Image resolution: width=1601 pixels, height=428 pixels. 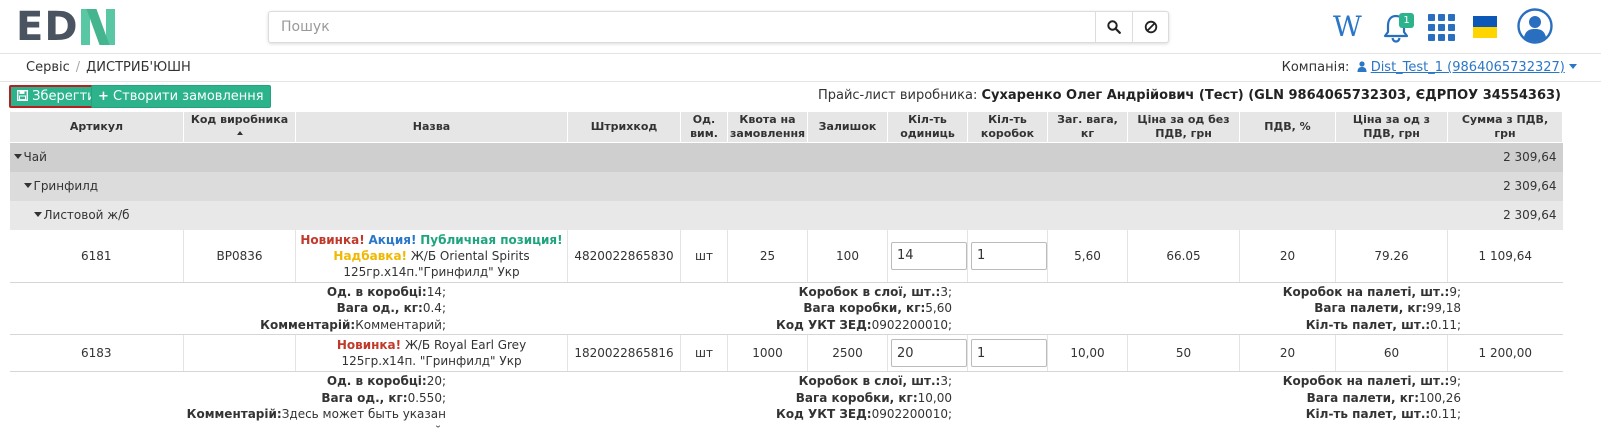 I want to click on plus-icon: +, so click(x=103, y=96).